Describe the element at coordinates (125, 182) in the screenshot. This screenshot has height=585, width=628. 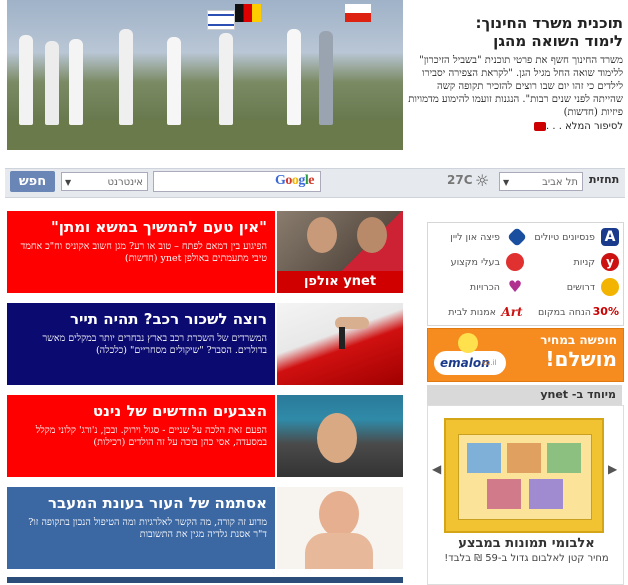
I see `search-scope-value: אינטרנט` at that location.